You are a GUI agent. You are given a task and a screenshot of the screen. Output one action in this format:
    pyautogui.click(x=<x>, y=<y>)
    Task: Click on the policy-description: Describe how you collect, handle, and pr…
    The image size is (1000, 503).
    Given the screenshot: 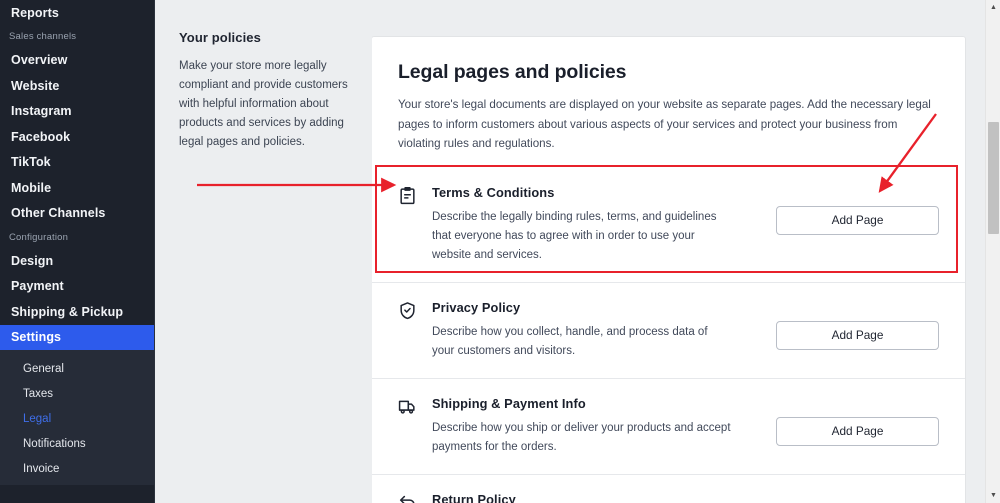 What is the action you would take?
    pyautogui.click(x=570, y=341)
    